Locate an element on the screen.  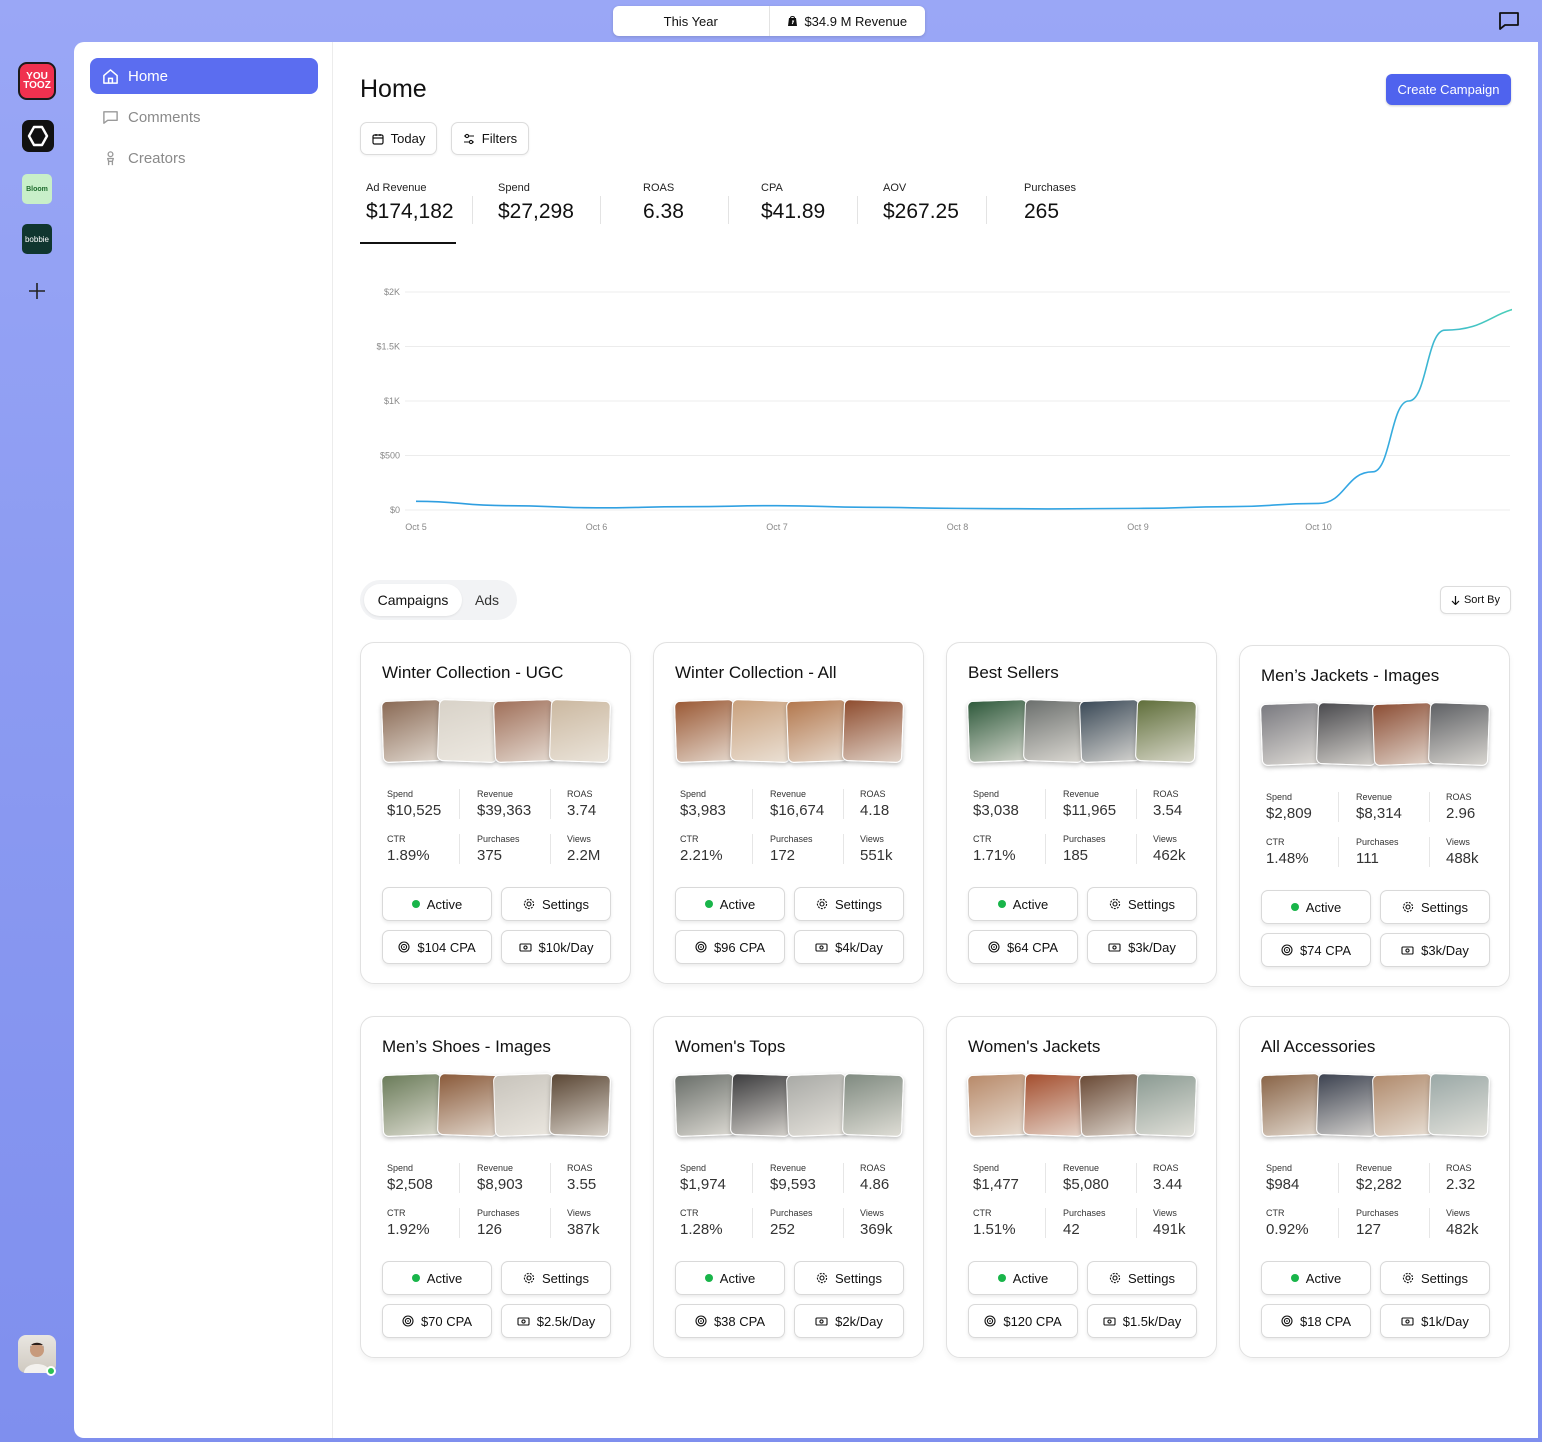
kpi-cpa: CPA $41.89 is located at coordinates (793, 210).